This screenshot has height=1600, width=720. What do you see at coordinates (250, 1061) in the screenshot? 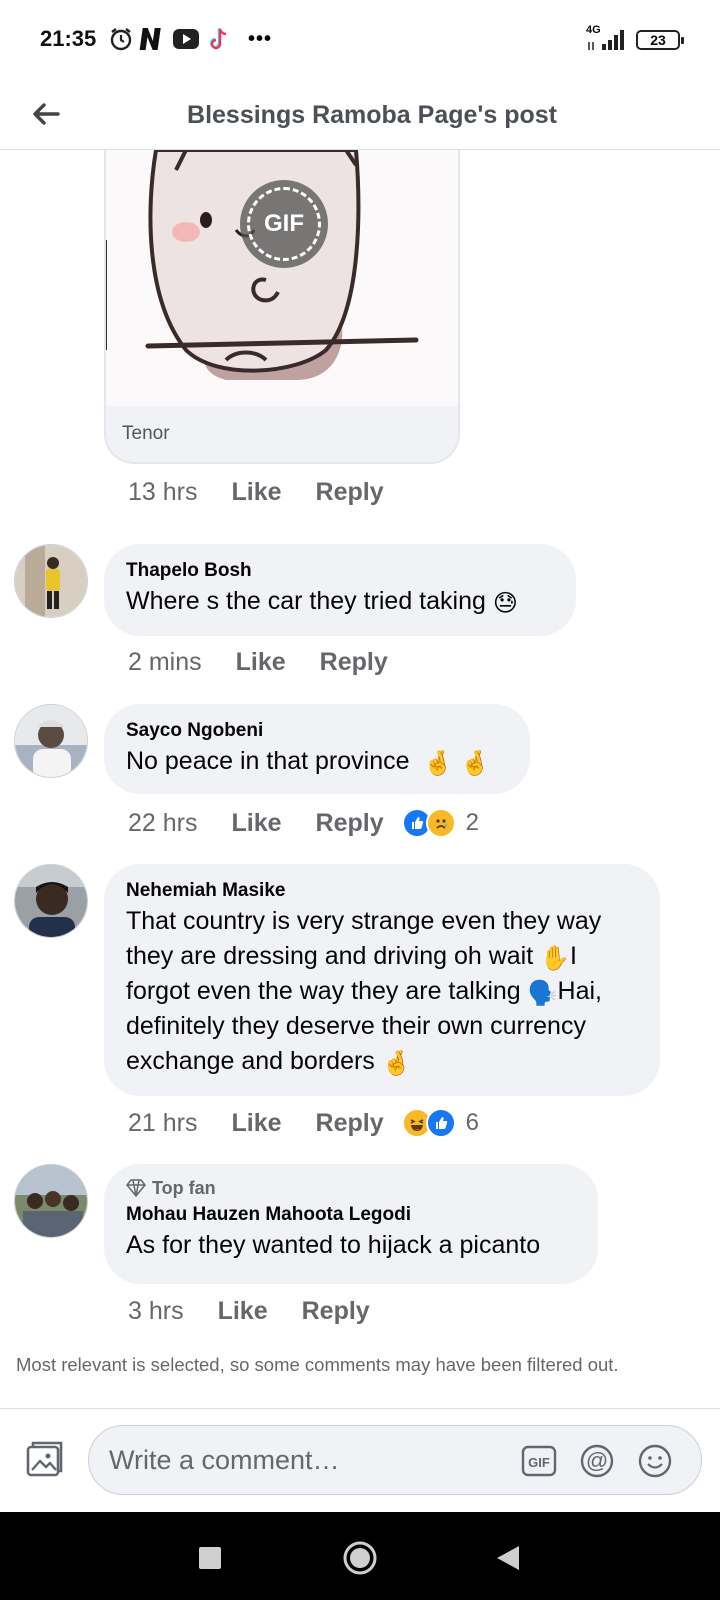
I see `comment-line: exchange and borders` at bounding box center [250, 1061].